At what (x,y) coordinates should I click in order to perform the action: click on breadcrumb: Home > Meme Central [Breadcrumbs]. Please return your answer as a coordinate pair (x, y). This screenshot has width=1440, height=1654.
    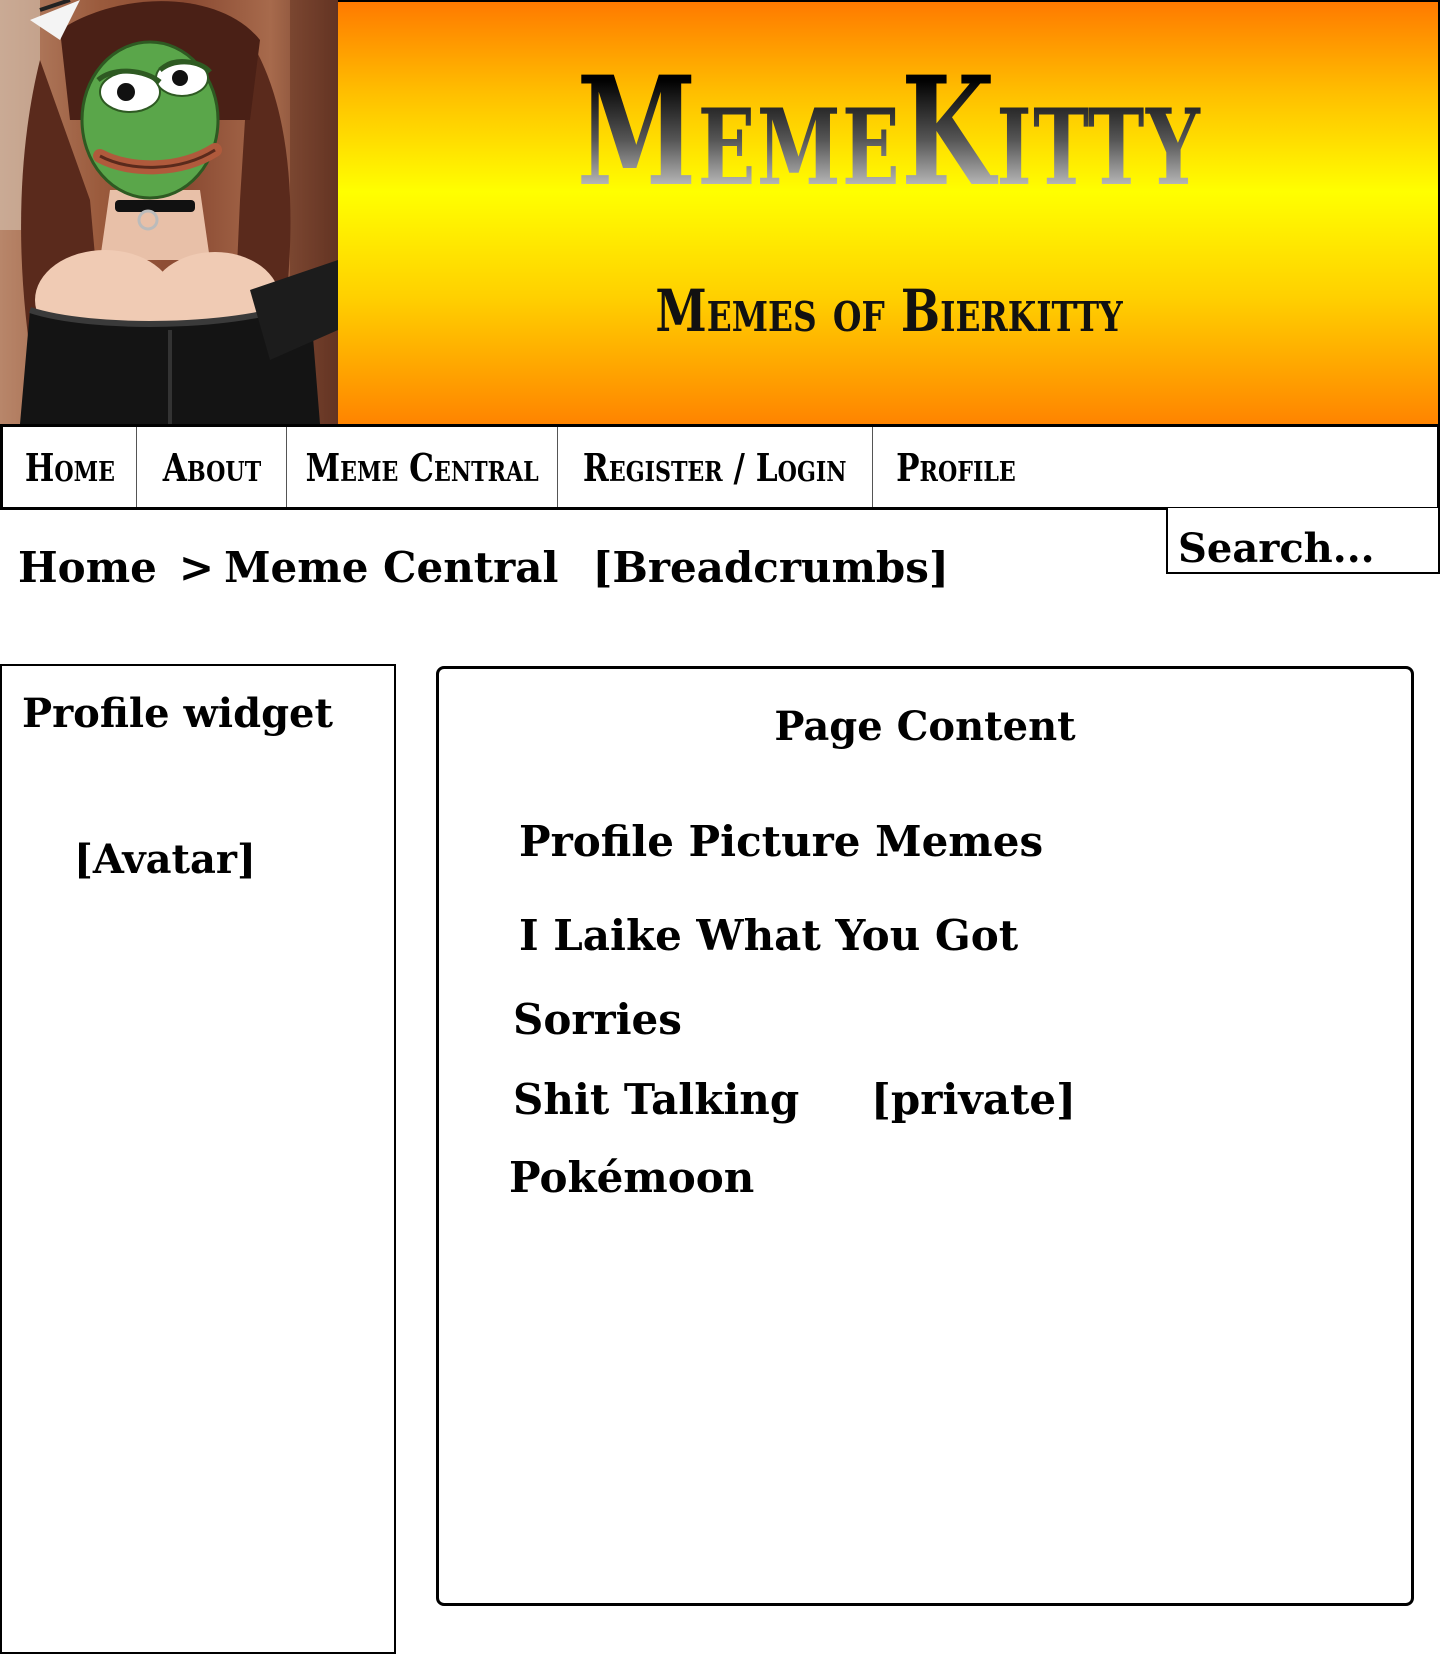
    Looking at the image, I should click on (483, 567).